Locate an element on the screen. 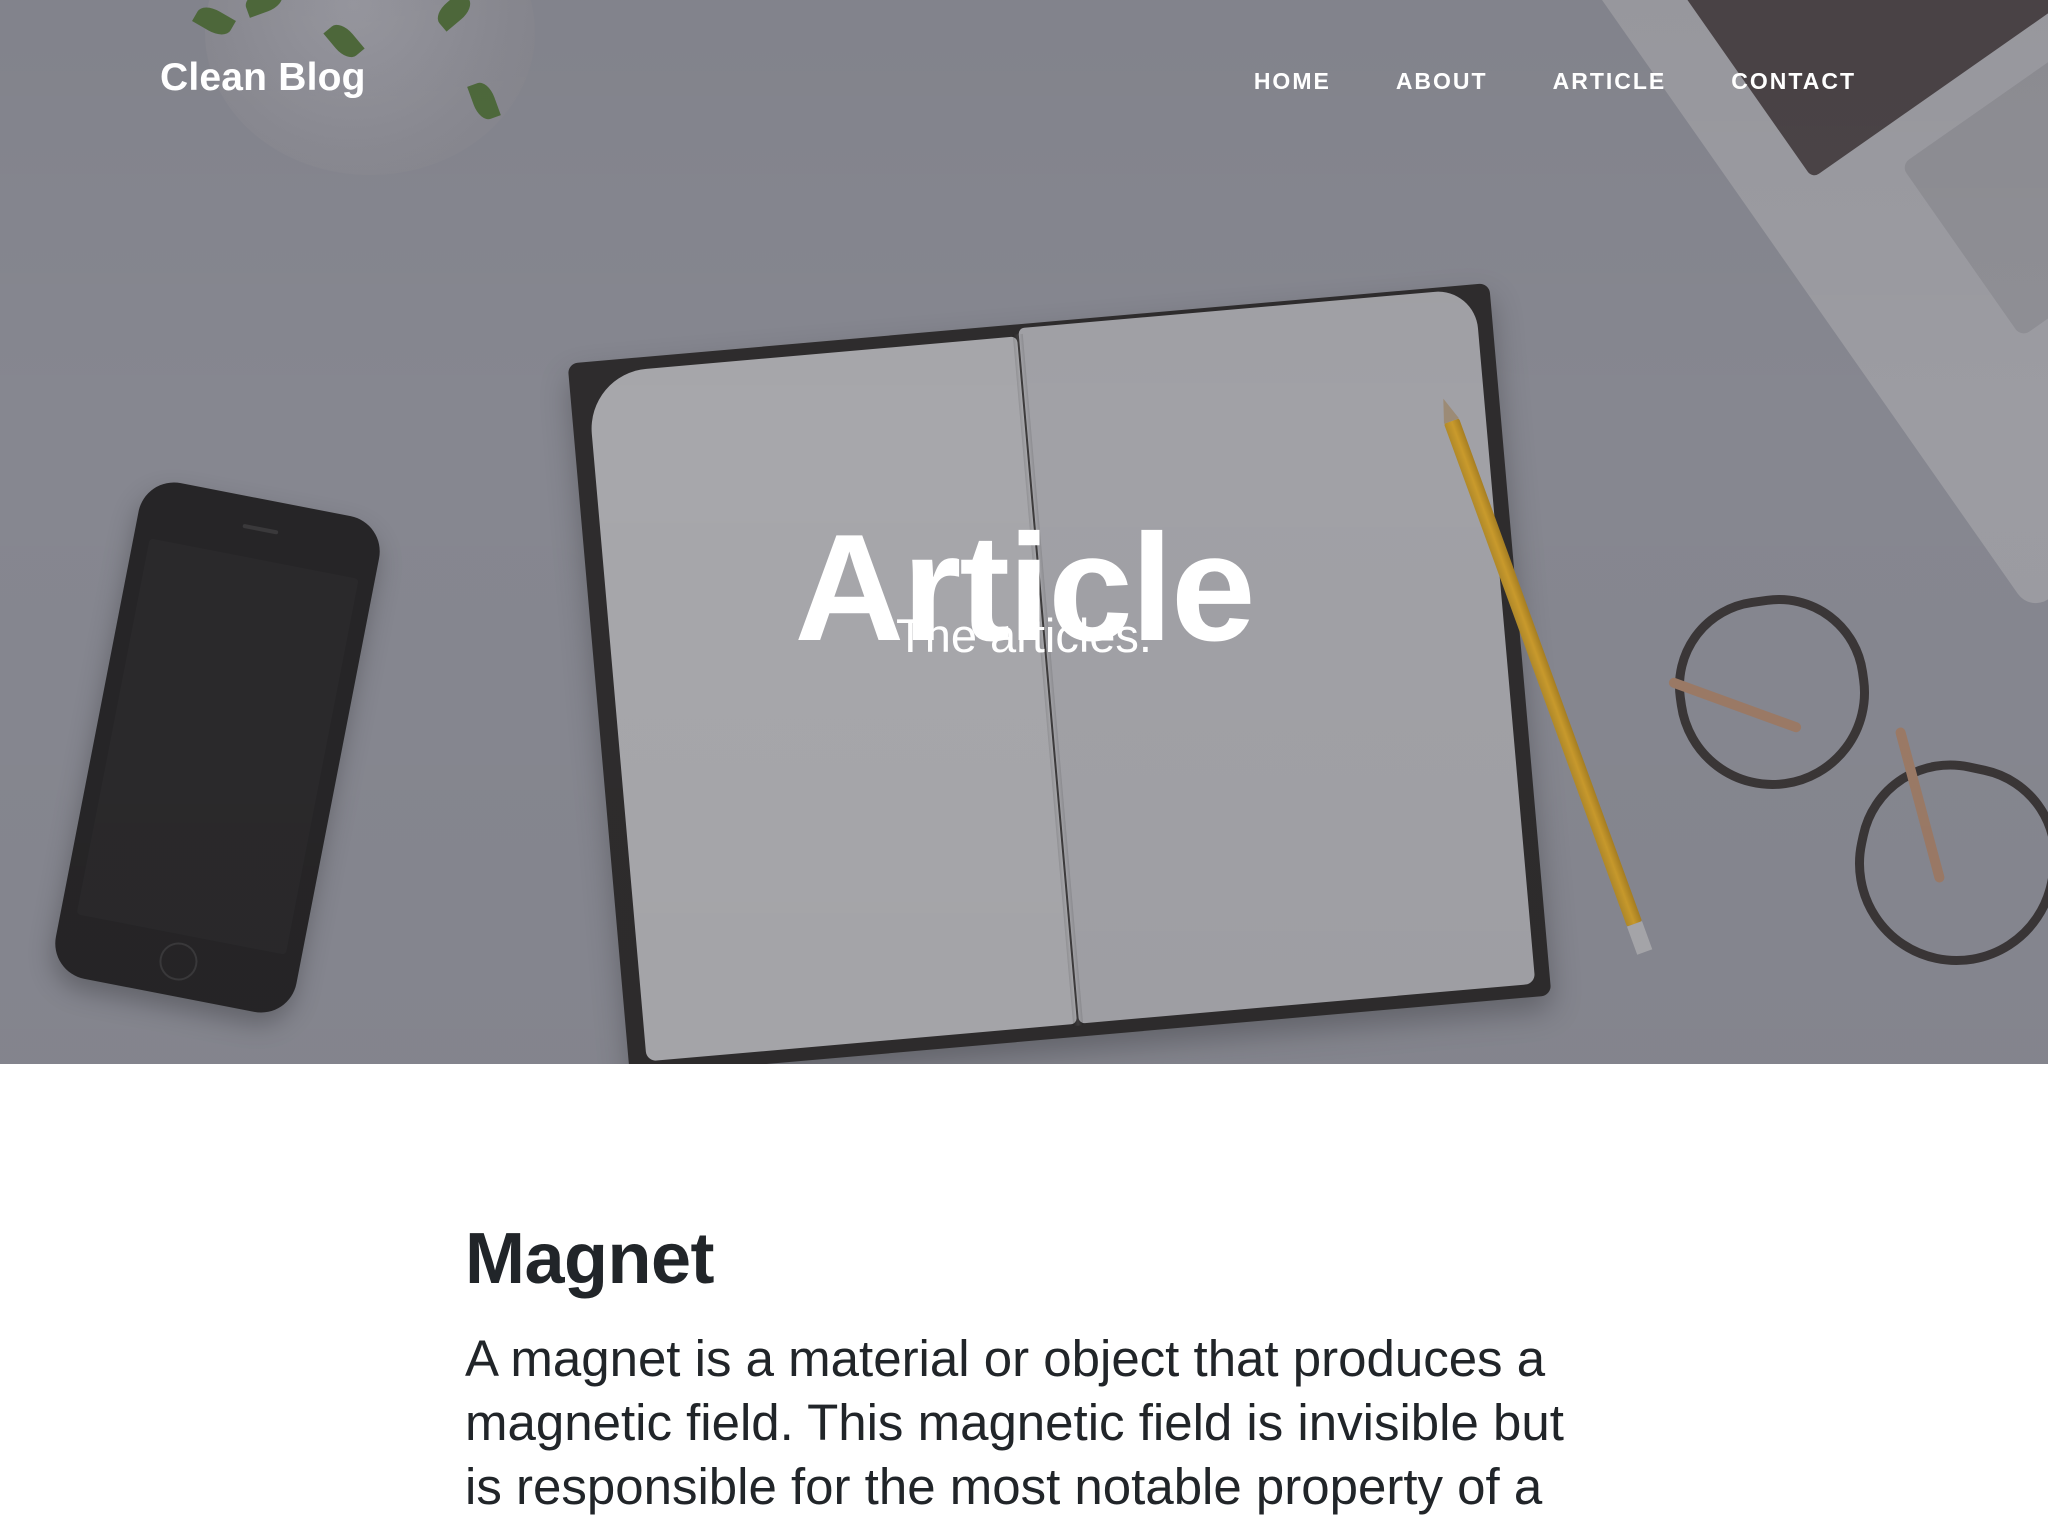  nav-contact-link: CONTACT is located at coordinates (1793, 81).